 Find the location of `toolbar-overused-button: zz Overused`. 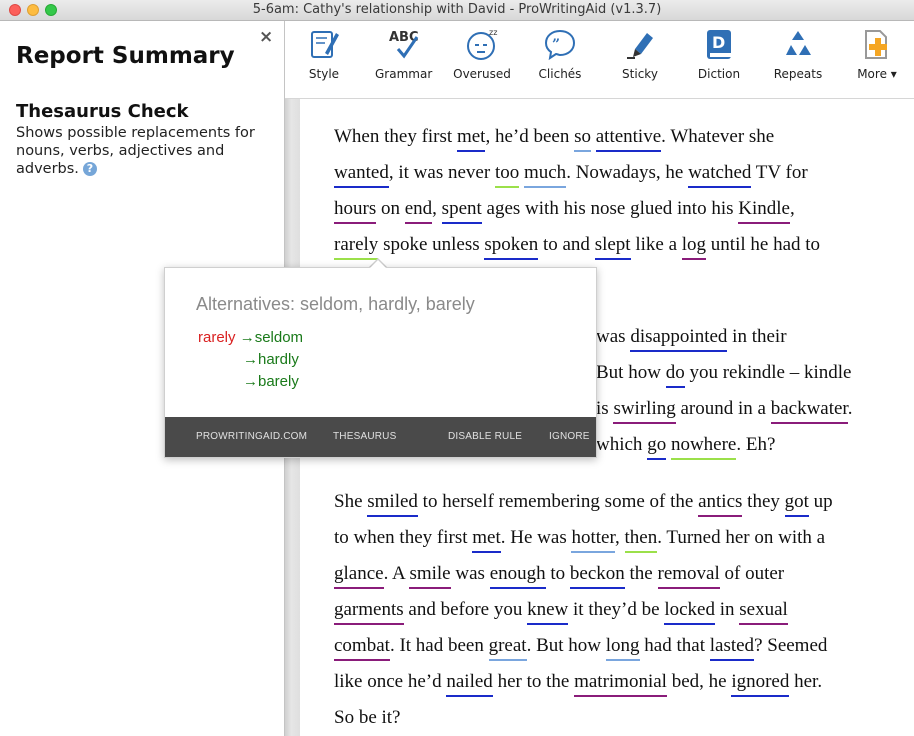

toolbar-overused-button: zz Overused is located at coordinates (482, 54).